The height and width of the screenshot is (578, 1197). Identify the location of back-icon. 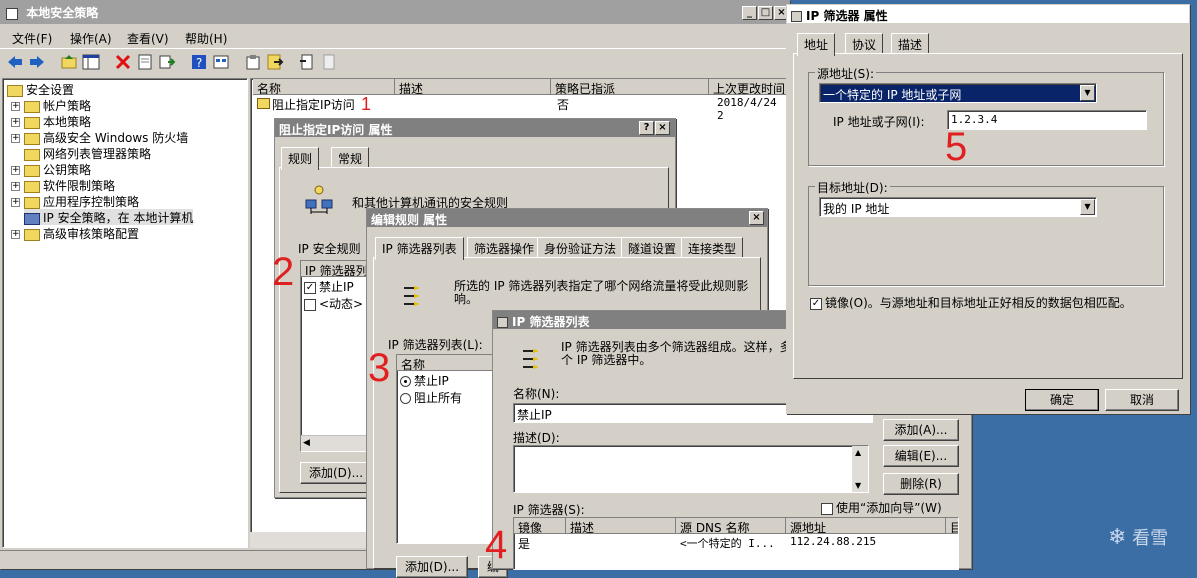
(15, 62).